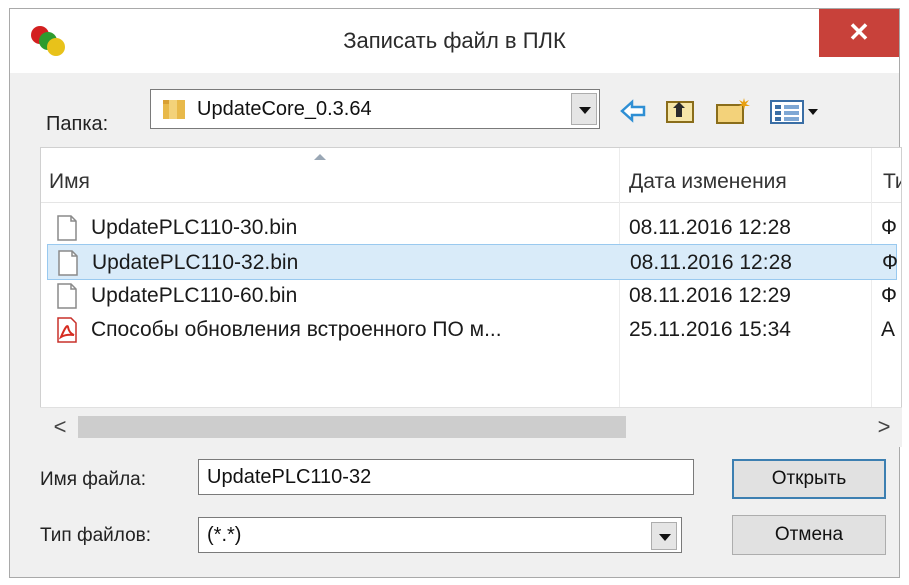  Describe the element at coordinates (67, 330) in the screenshot. I see `pdf-icon` at that location.